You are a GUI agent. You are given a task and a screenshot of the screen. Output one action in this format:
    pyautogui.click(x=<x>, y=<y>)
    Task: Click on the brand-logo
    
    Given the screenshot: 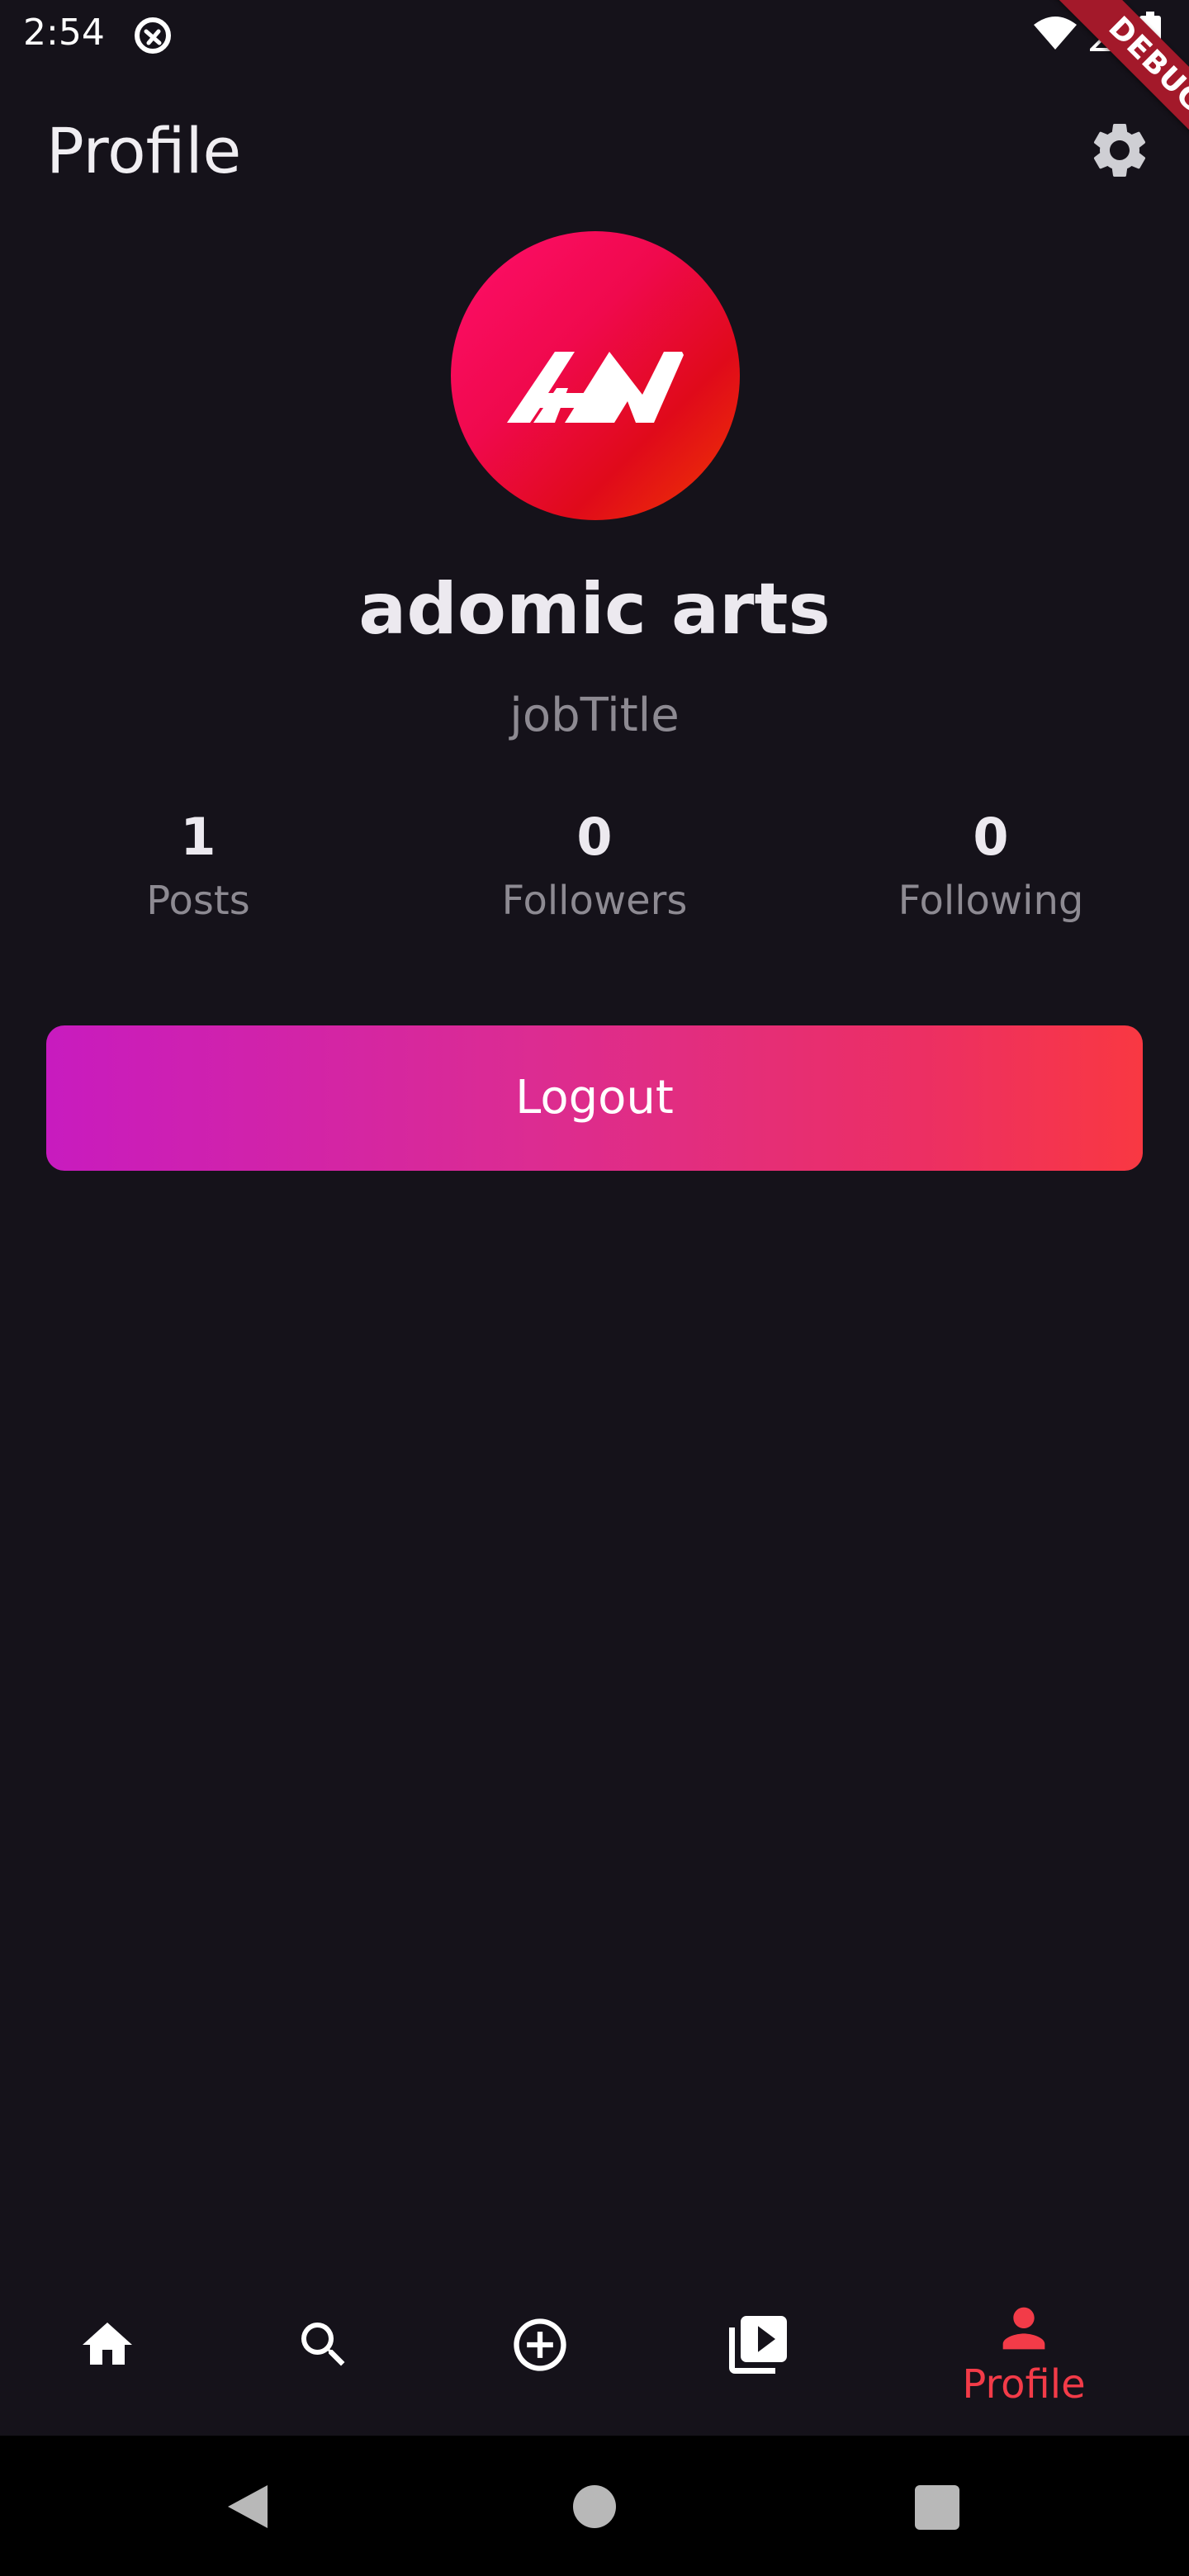 What is the action you would take?
    pyautogui.click(x=595, y=387)
    